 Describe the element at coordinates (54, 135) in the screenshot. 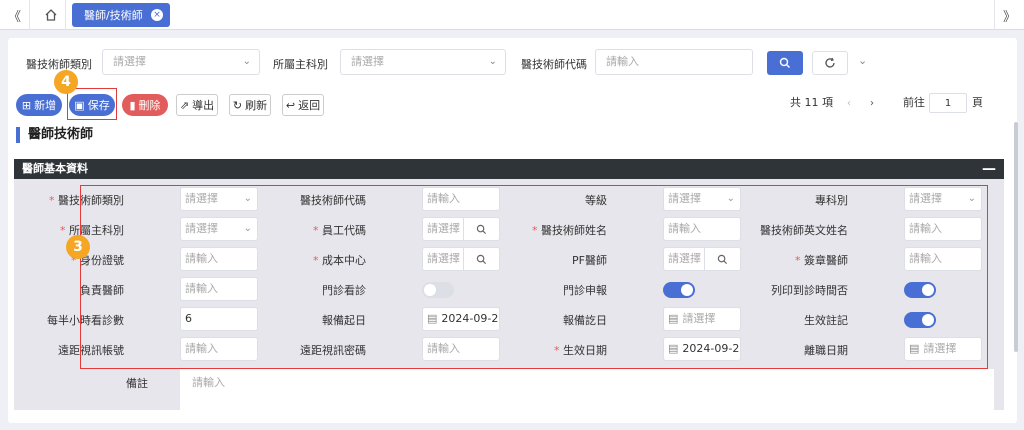

I see `section-title: 醫師技術師` at that location.